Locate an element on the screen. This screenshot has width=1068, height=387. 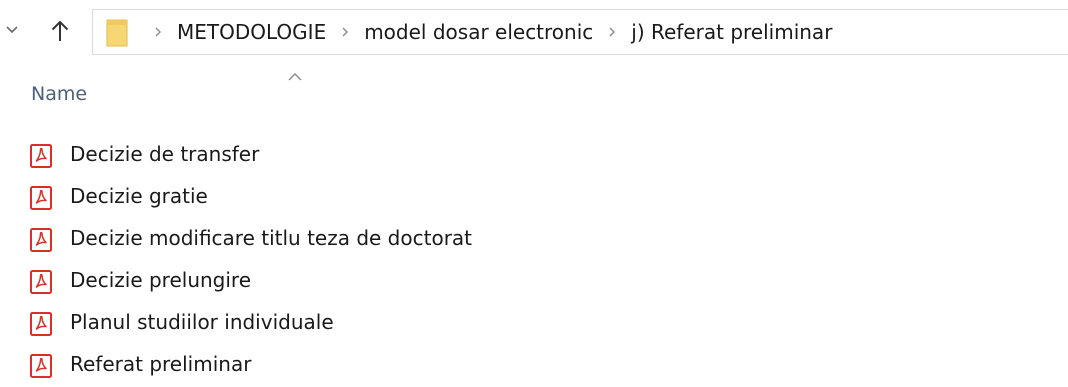
breadcrumb-item-metodologie: METODOLOGIE is located at coordinates (251, 32).